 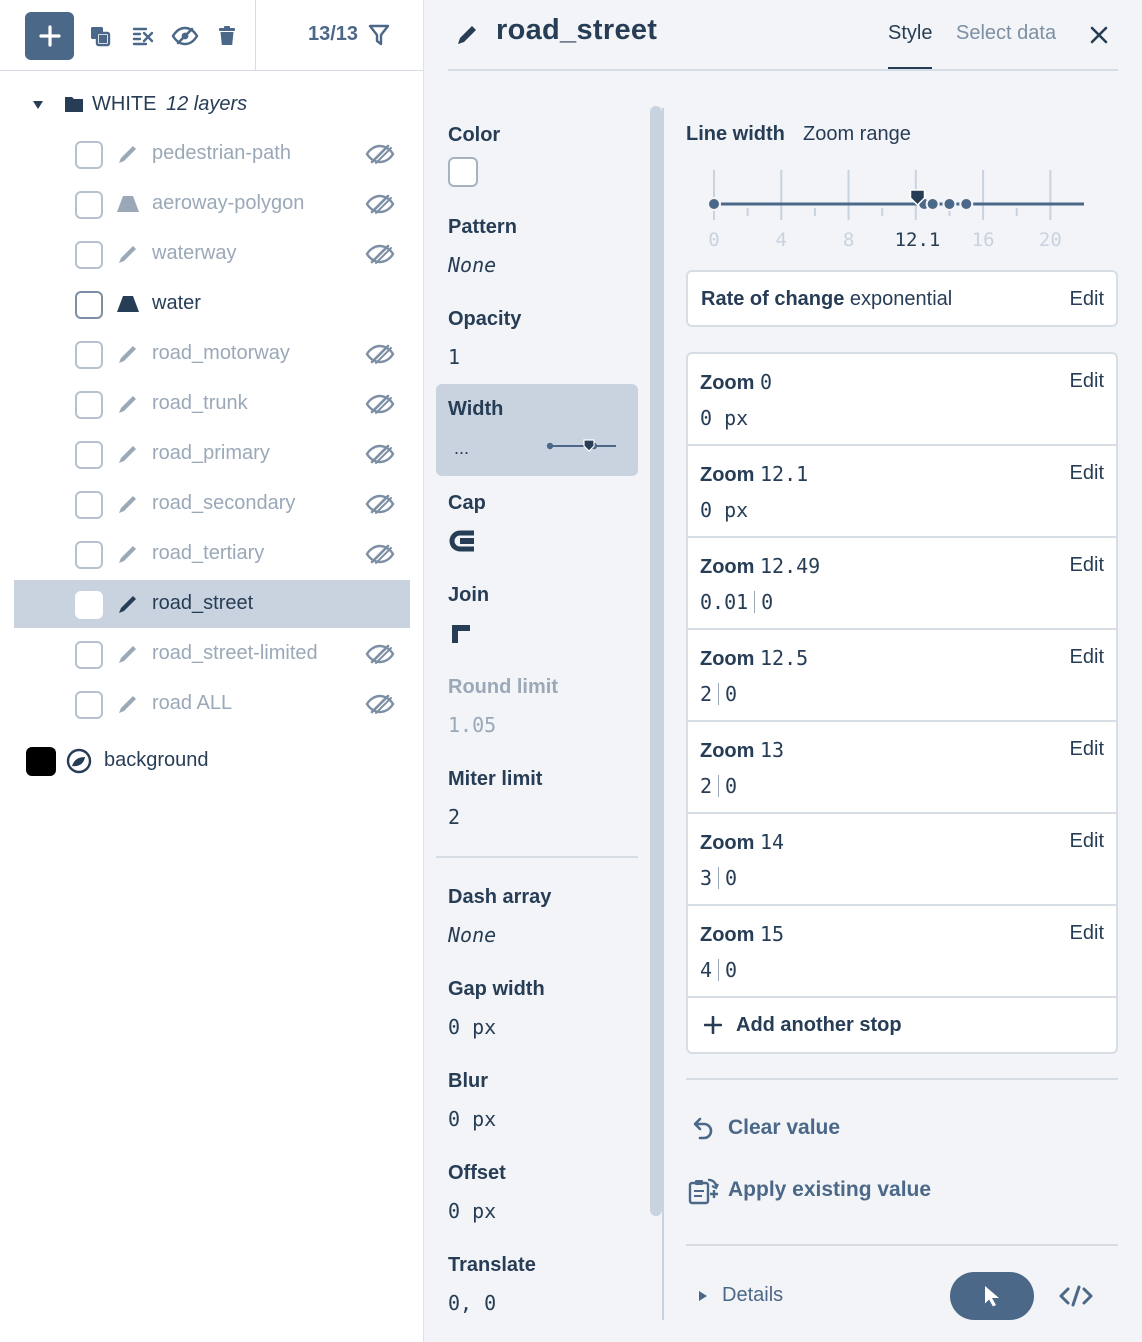 What do you see at coordinates (212, 254) in the screenshot?
I see `layer-row: waterway` at bounding box center [212, 254].